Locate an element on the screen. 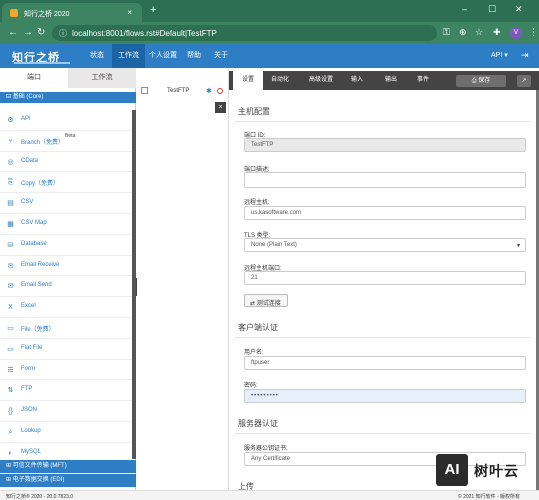  watermark-box: AI is located at coordinates (452, 470).